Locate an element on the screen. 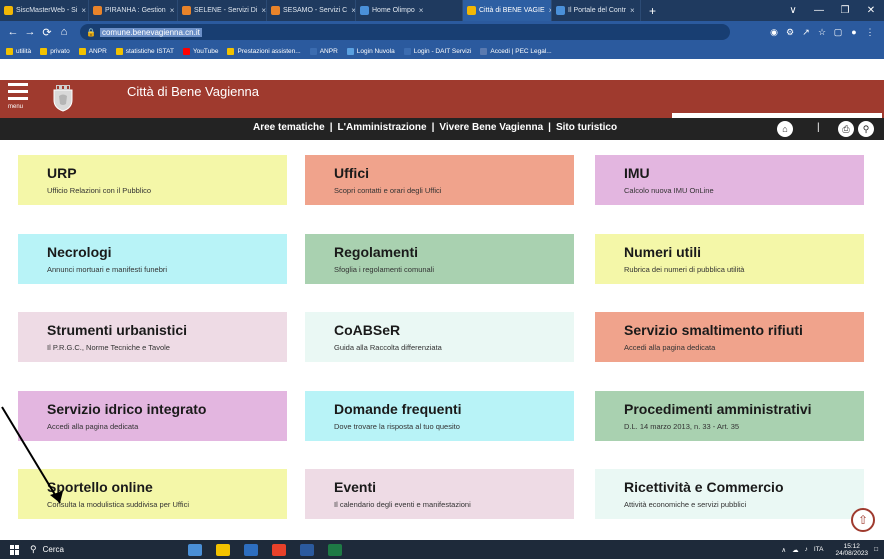  bookmark-label: ANPR is located at coordinates (97, 51).